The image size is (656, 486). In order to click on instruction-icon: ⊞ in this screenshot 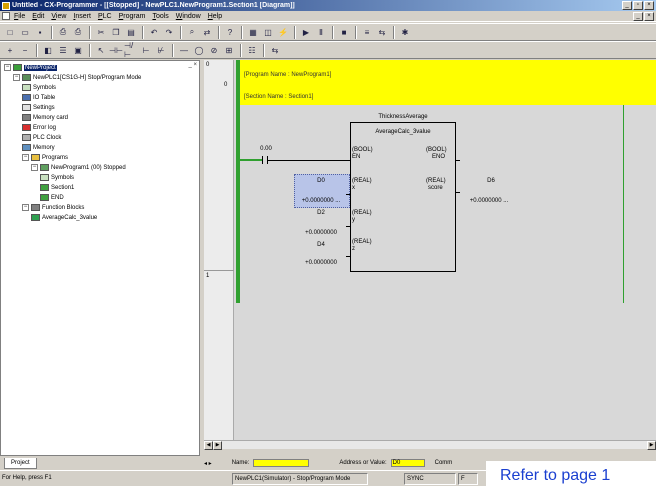, I will do `click(229, 50)`.